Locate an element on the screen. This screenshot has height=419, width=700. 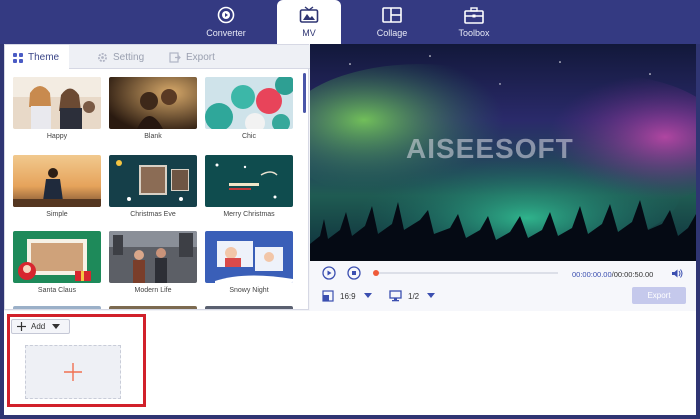
theme-tile-merry-christmas: Merry Christmas is located at coordinates (250, 186).